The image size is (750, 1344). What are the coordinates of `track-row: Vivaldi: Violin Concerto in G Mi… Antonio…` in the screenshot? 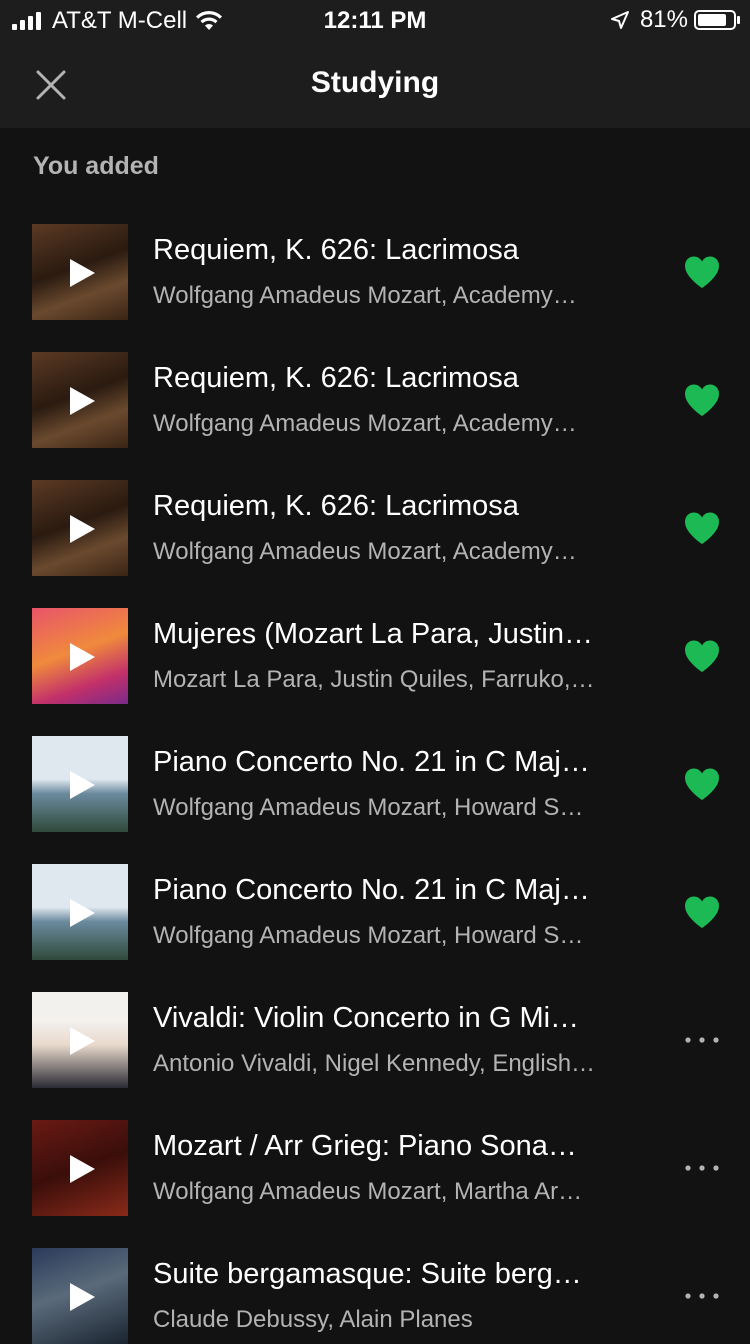 It's located at (375, 1040).